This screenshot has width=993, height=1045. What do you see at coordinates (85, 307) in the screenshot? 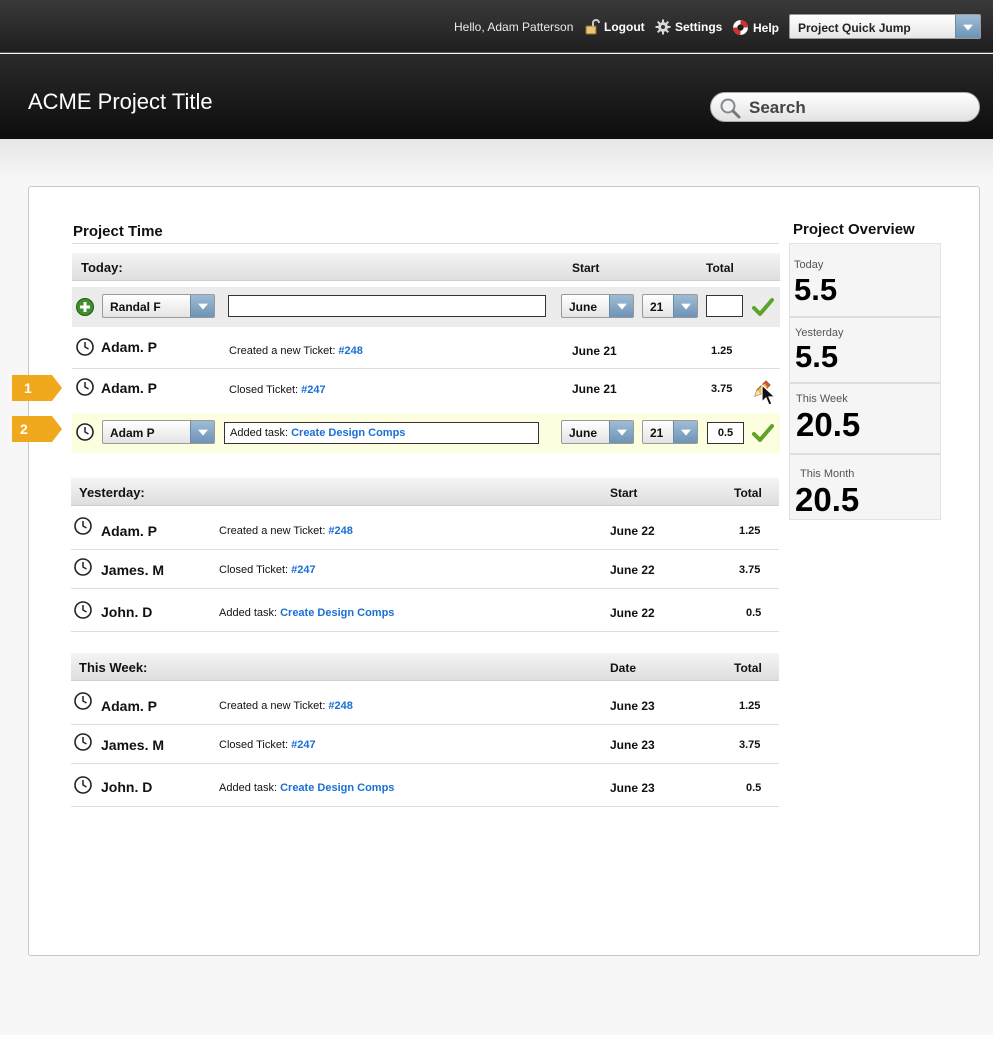
I see `add-icon` at bounding box center [85, 307].